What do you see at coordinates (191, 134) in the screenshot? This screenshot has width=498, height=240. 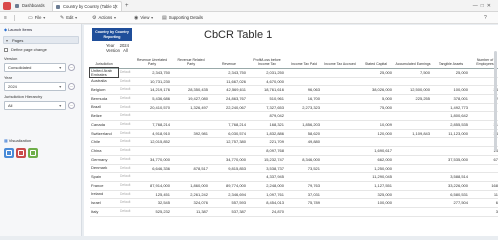 I see `value-cell: 392,981` at bounding box center [191, 134].